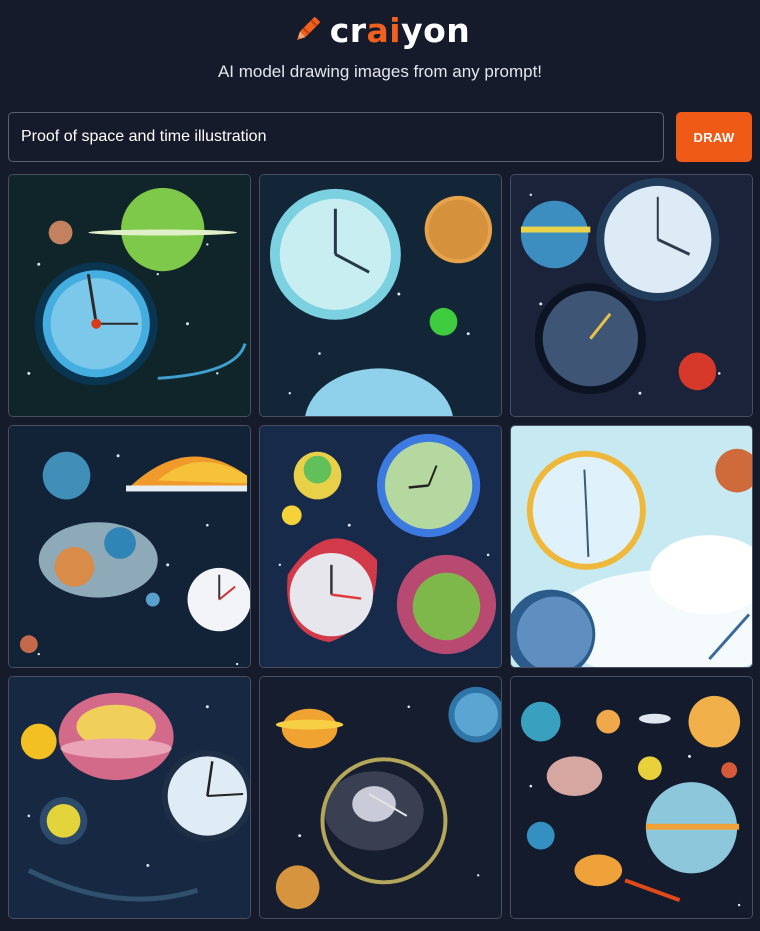 This screenshot has width=760, height=931. Describe the element at coordinates (144, 136) in the screenshot. I see `prompt-text: Proof of space and time illustration` at that location.